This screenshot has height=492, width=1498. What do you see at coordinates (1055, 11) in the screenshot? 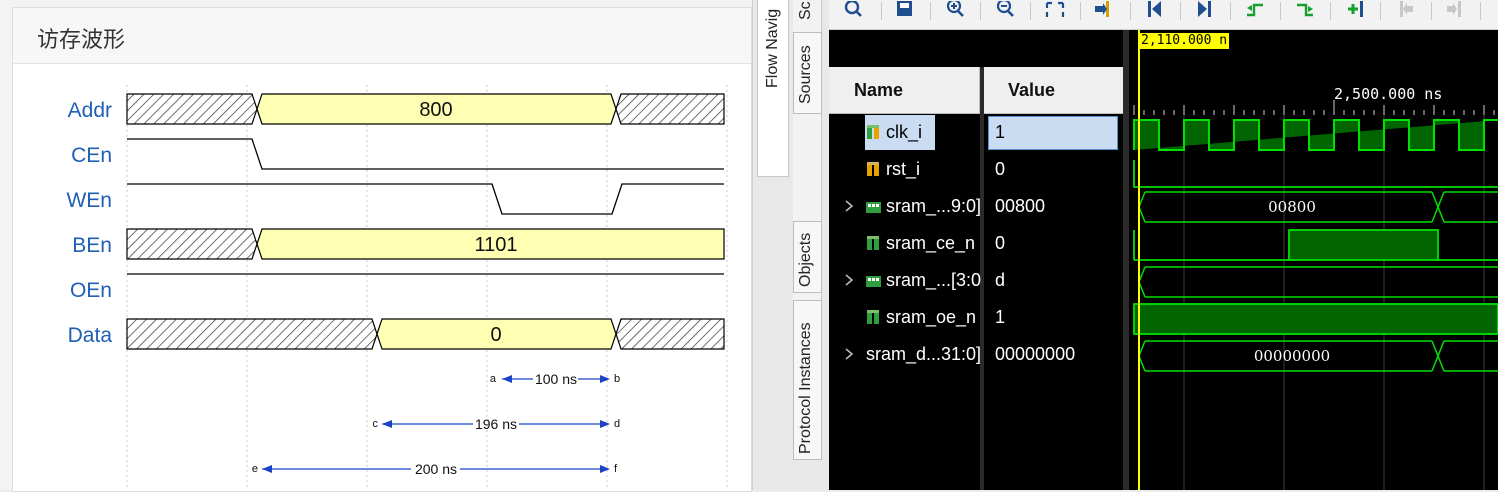
I see `zoom-fit-icon` at bounding box center [1055, 11].